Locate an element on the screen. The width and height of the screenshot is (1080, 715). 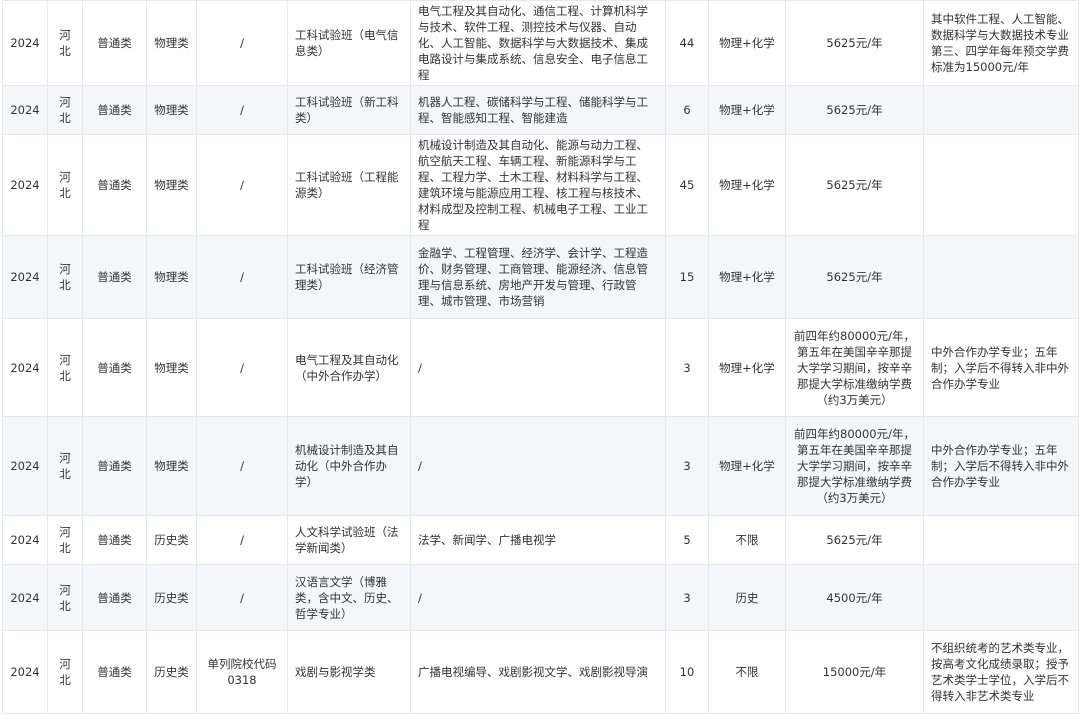
major-cell: 汉语言文学（博雅类，含中文、历史、哲学专业） is located at coordinates (349, 597).